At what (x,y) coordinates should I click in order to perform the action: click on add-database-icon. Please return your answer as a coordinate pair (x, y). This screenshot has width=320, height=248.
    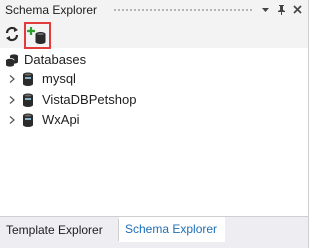
    Looking at the image, I should click on (36, 35).